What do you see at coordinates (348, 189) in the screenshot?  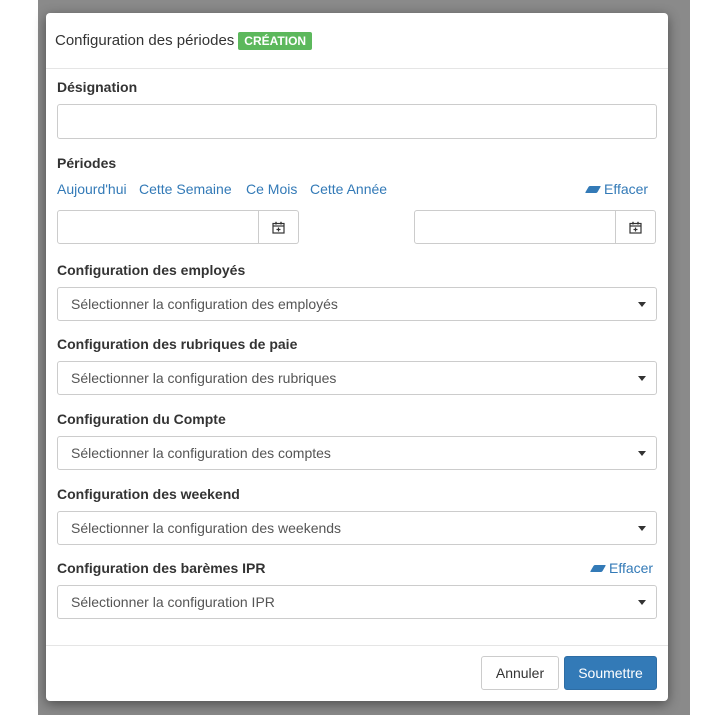 I see `this-year-link: Cette Année` at bounding box center [348, 189].